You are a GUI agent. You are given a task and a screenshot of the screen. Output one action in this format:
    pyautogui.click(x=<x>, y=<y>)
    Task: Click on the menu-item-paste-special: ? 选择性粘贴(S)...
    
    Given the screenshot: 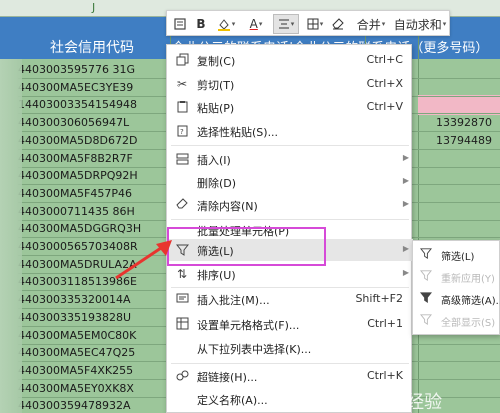 What is the action you would take?
    pyautogui.click(x=290, y=131)
    